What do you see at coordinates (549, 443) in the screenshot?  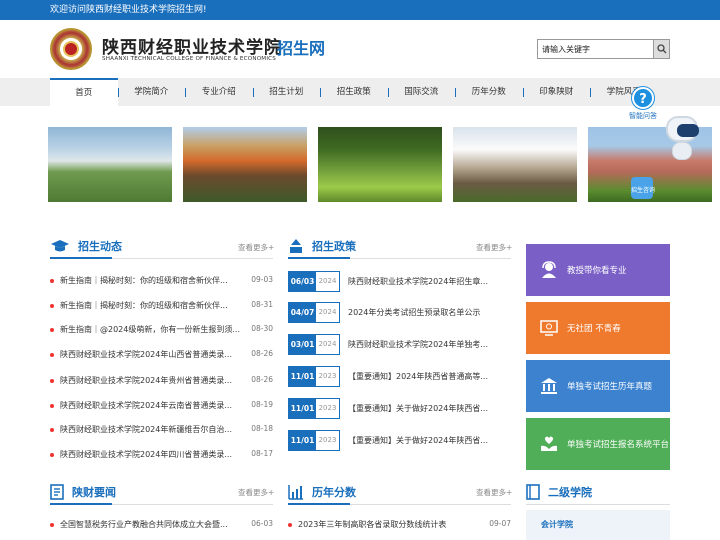 I see `hands-heart-icon` at bounding box center [549, 443].